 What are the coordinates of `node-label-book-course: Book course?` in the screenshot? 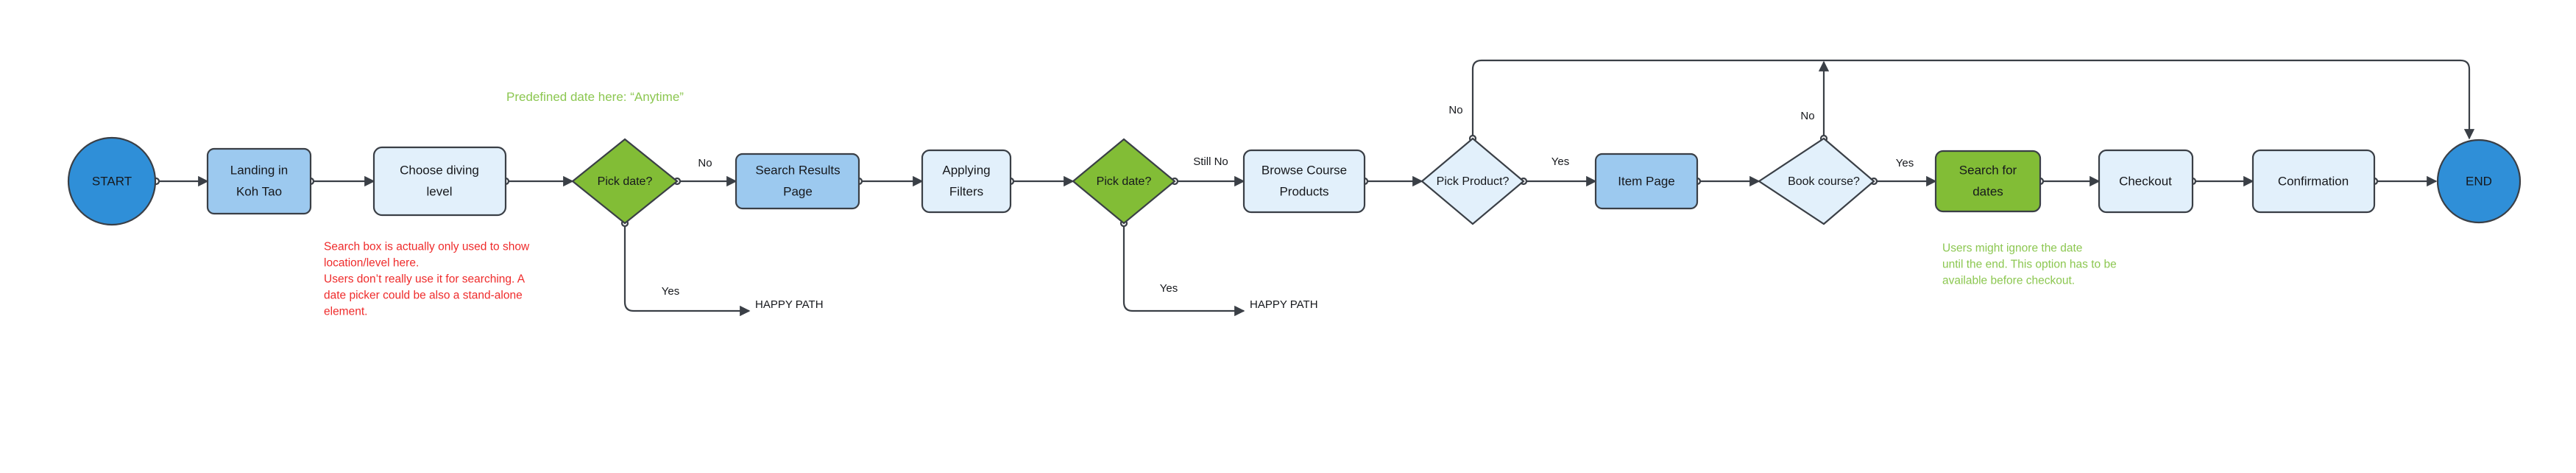 It's located at (1824, 181).